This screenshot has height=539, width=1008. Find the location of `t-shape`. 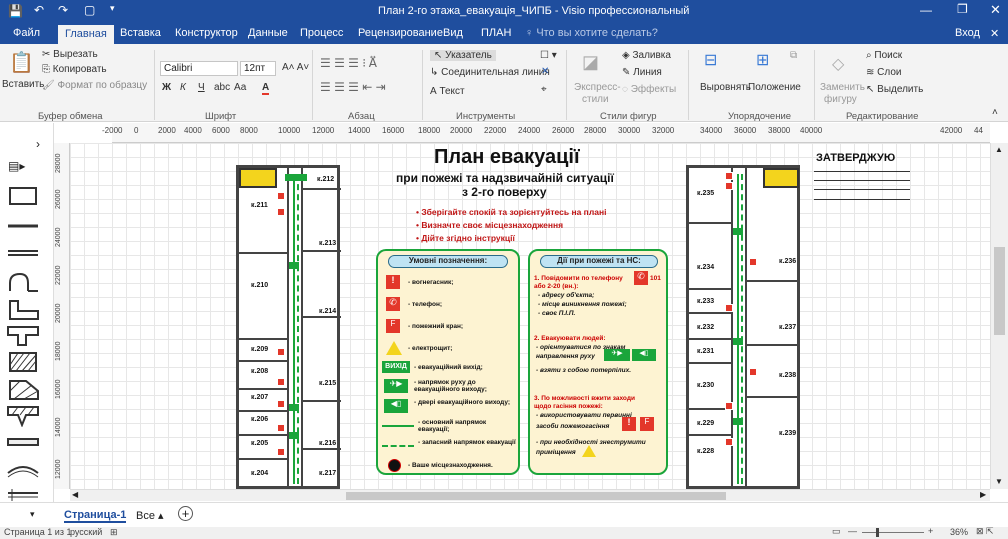

t-shape is located at coordinates (23, 336).